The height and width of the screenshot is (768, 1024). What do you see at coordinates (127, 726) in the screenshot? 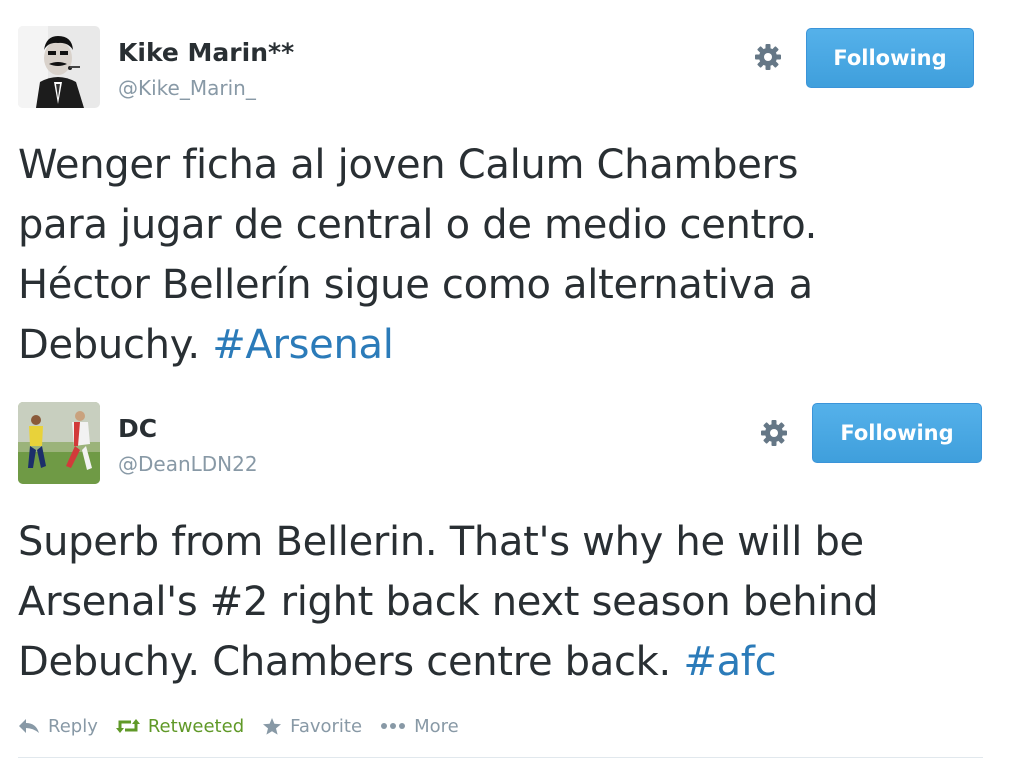
I see `retweet-icon` at bounding box center [127, 726].